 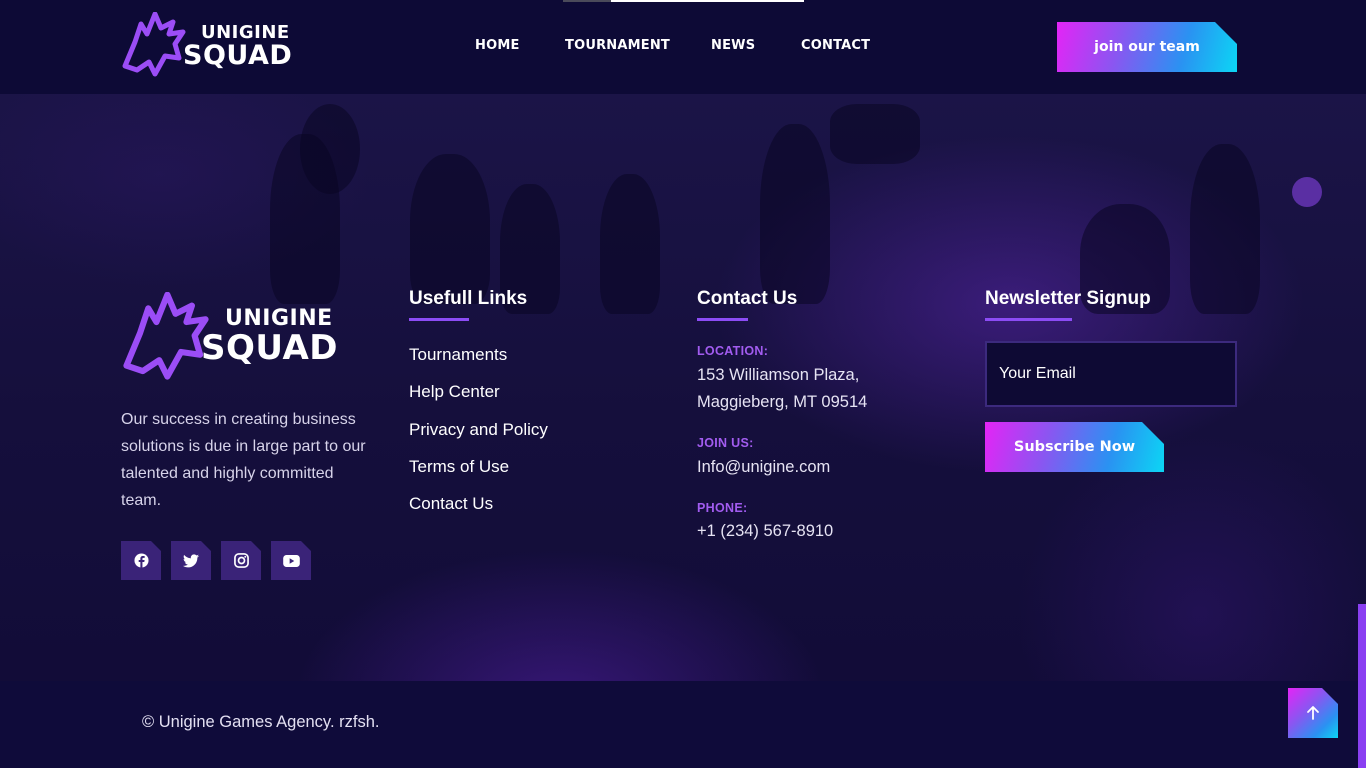 I want to click on copyright-bar: © Unigine Games Agency. rzfsh., so click(x=683, y=724).